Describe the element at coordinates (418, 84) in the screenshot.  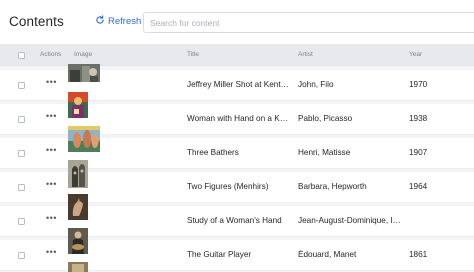
I see `cell-year: 1970` at that location.